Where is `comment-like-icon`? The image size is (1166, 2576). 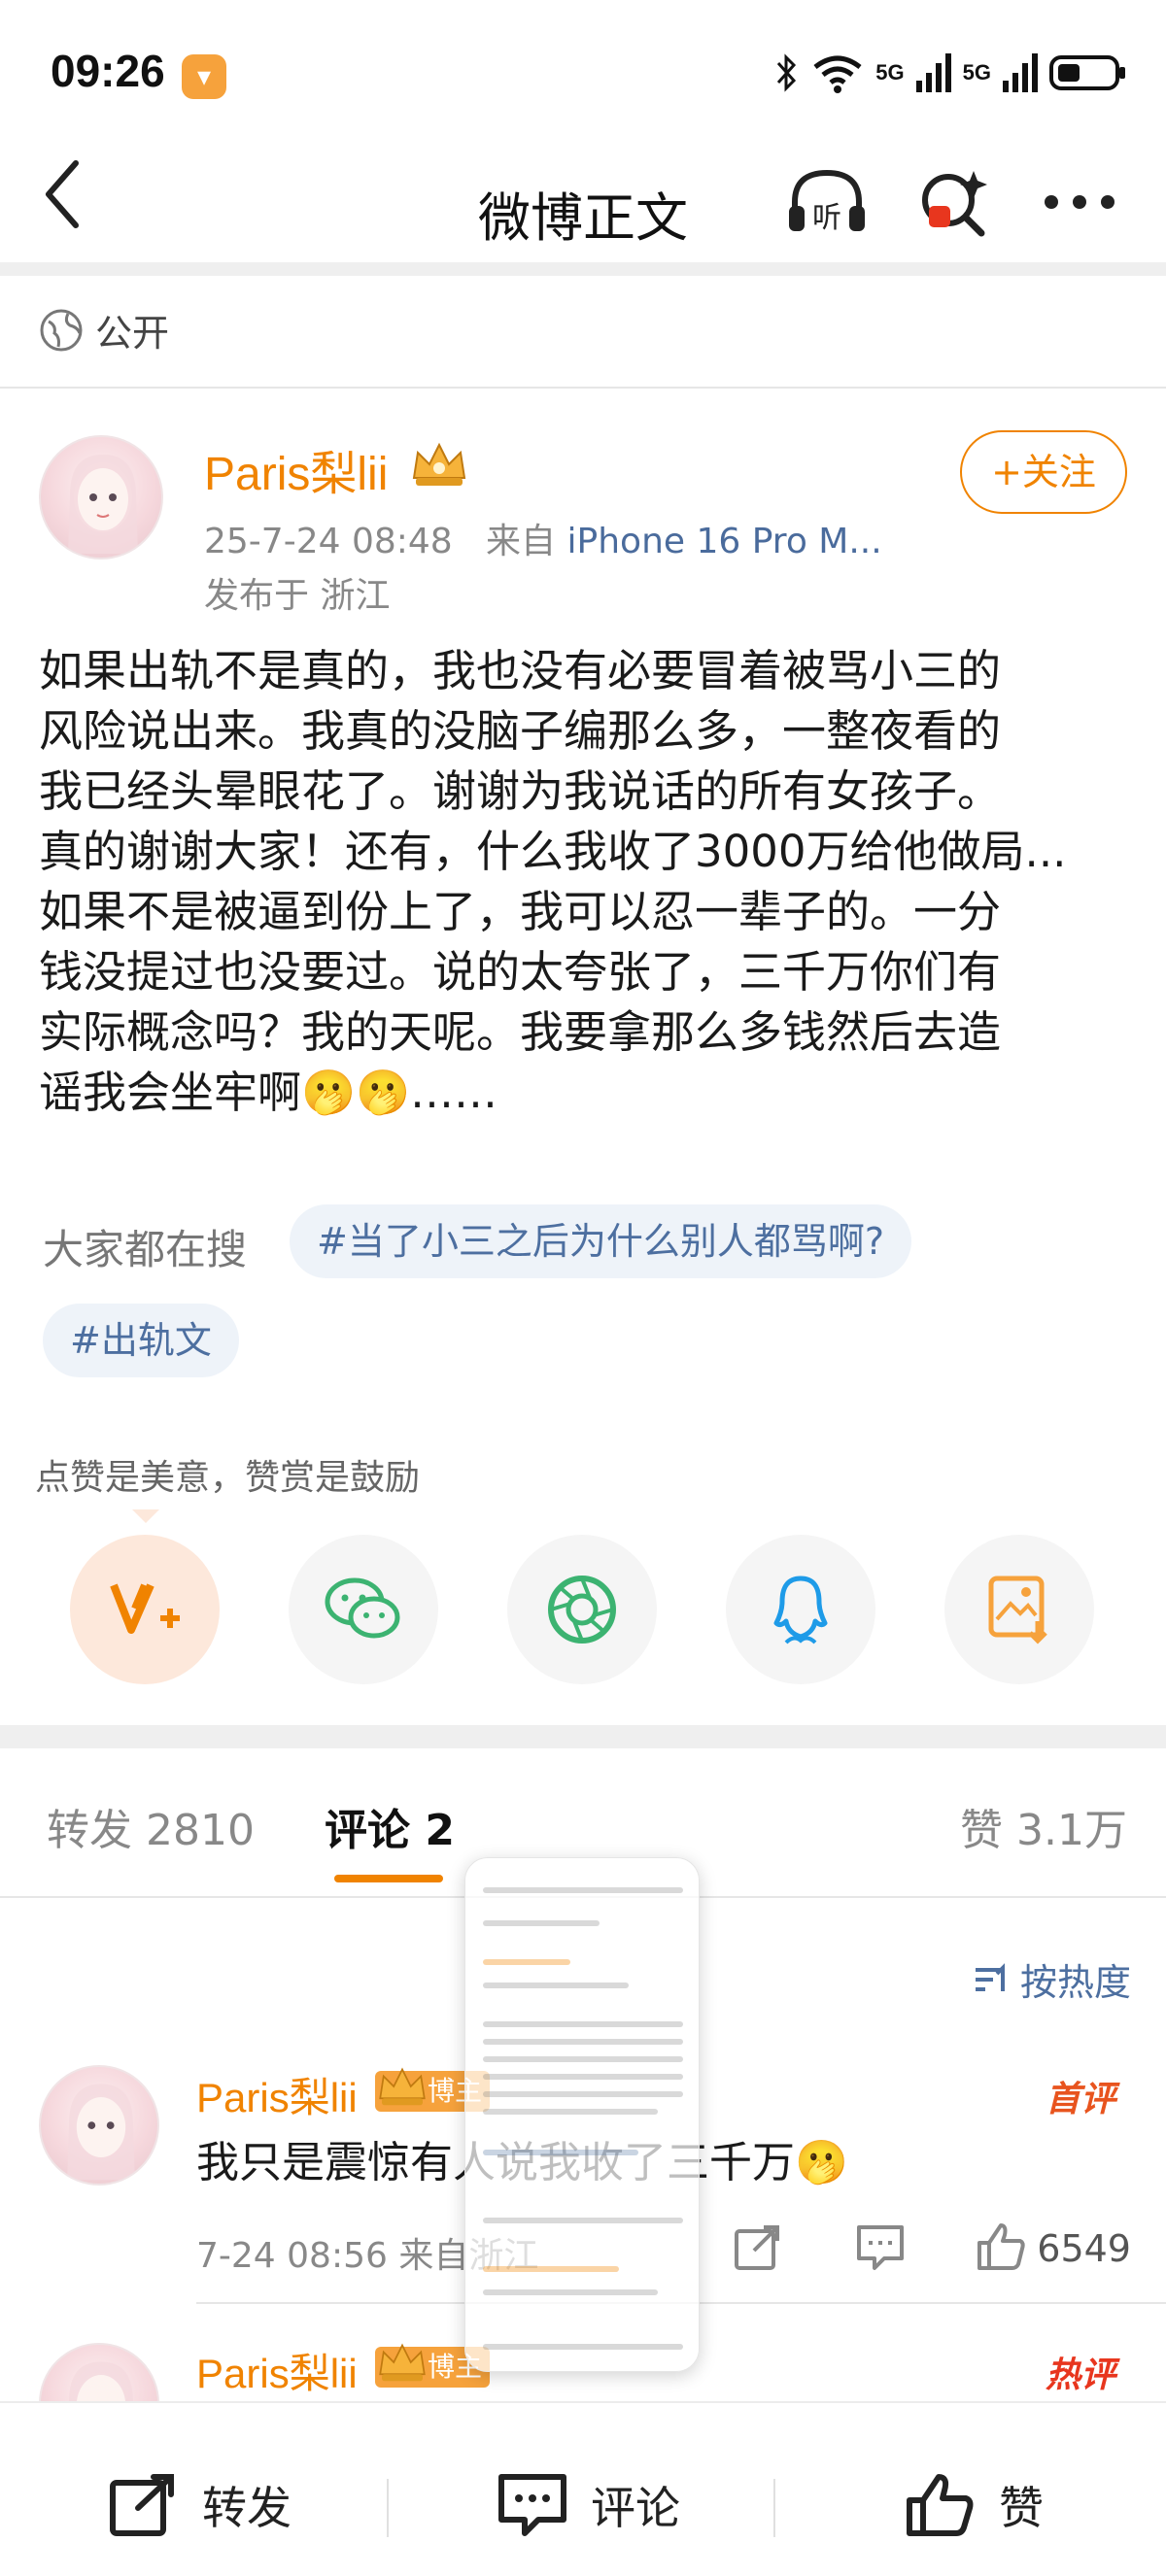
comment-like-icon is located at coordinates (1001, 2247).